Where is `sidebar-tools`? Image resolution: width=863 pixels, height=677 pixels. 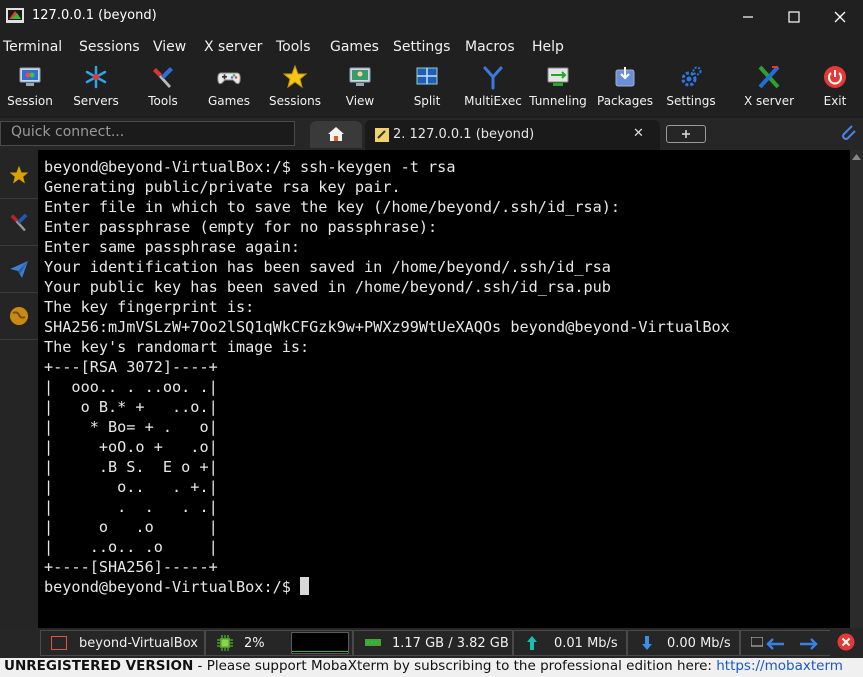 sidebar-tools is located at coordinates (19, 222).